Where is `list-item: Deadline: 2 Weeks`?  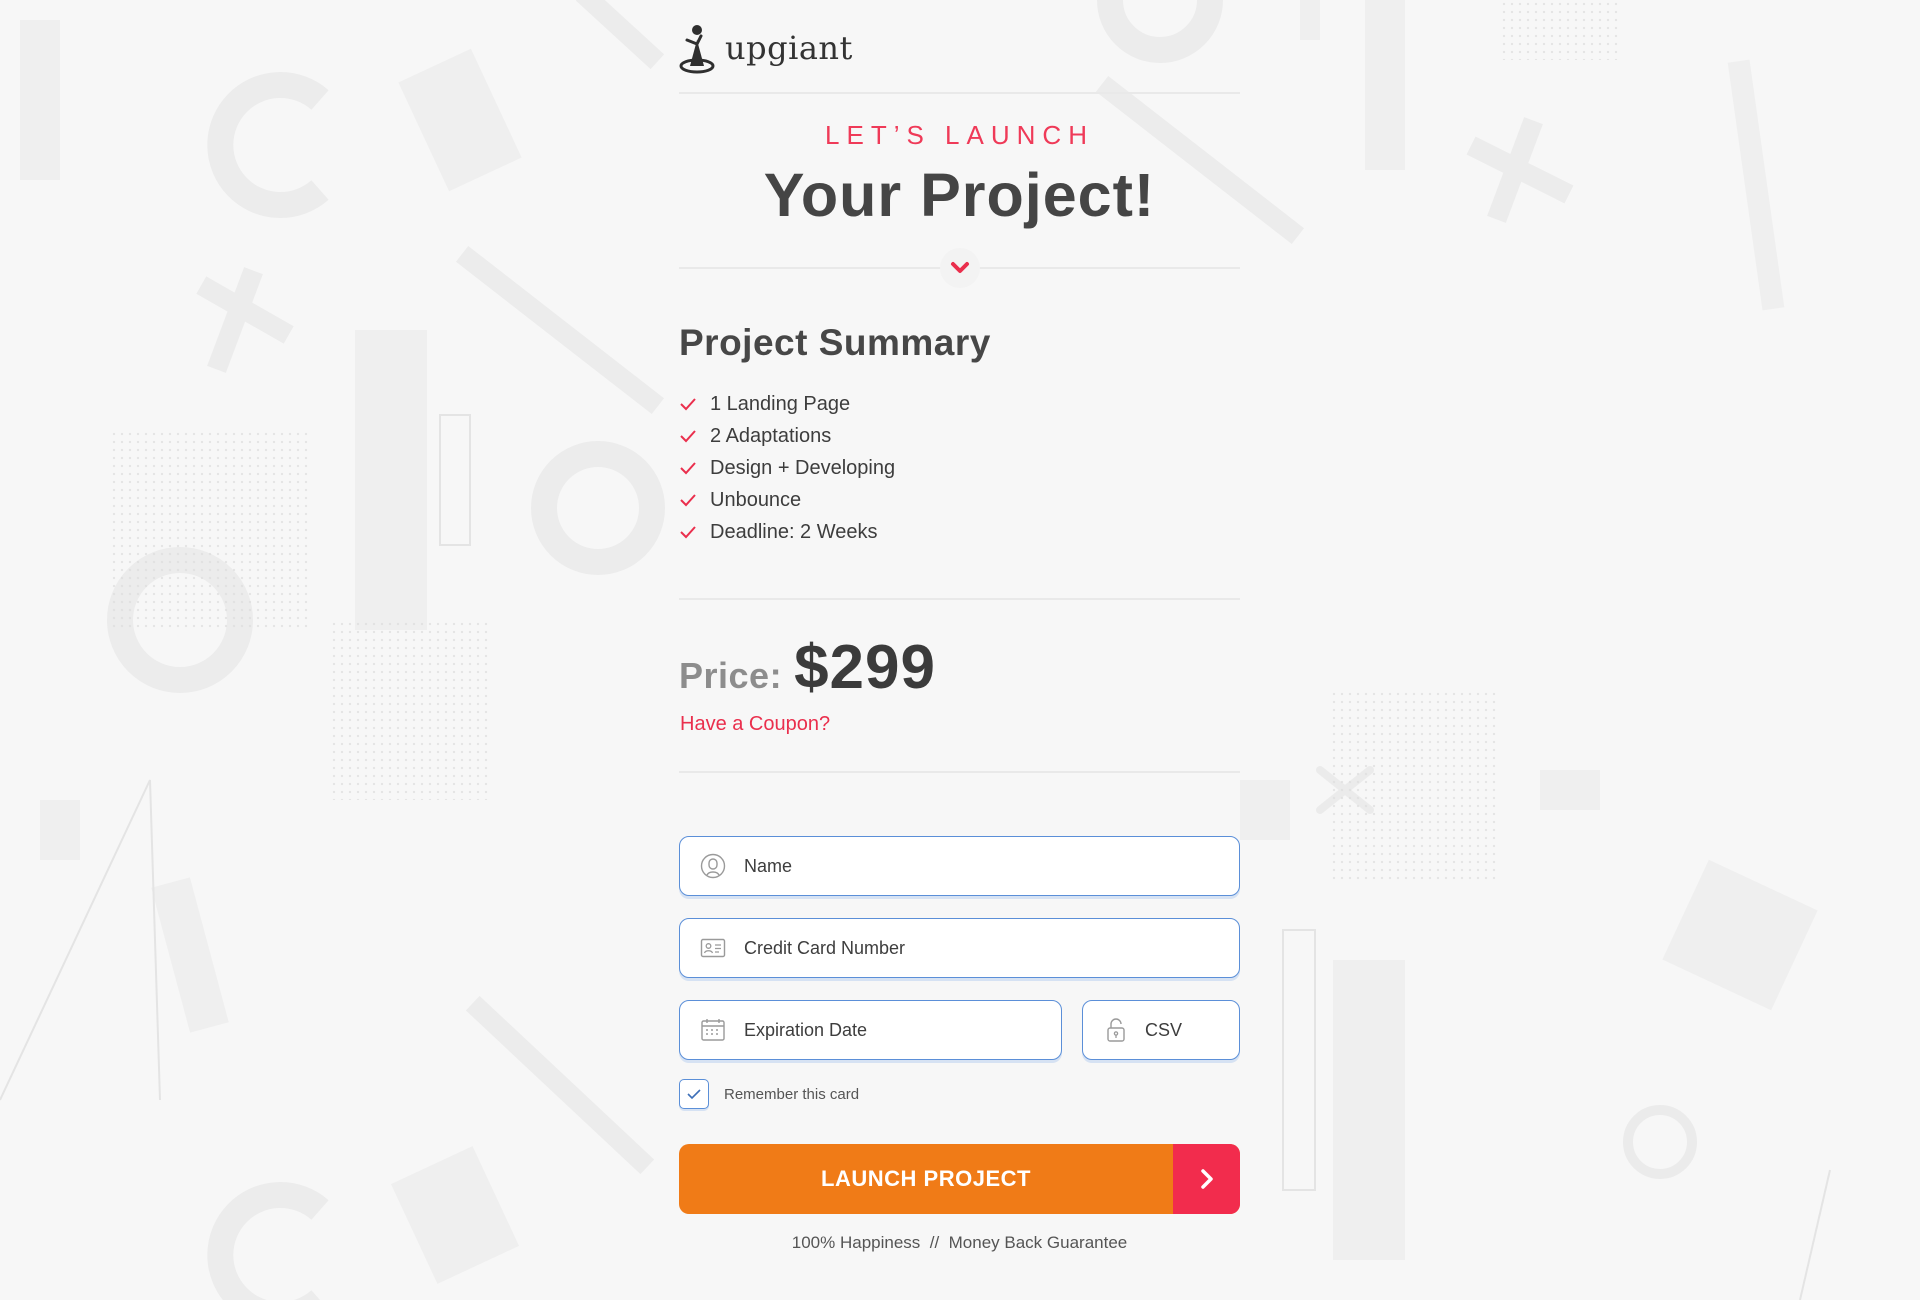 list-item: Deadline: 2 Weeks is located at coordinates (787, 532).